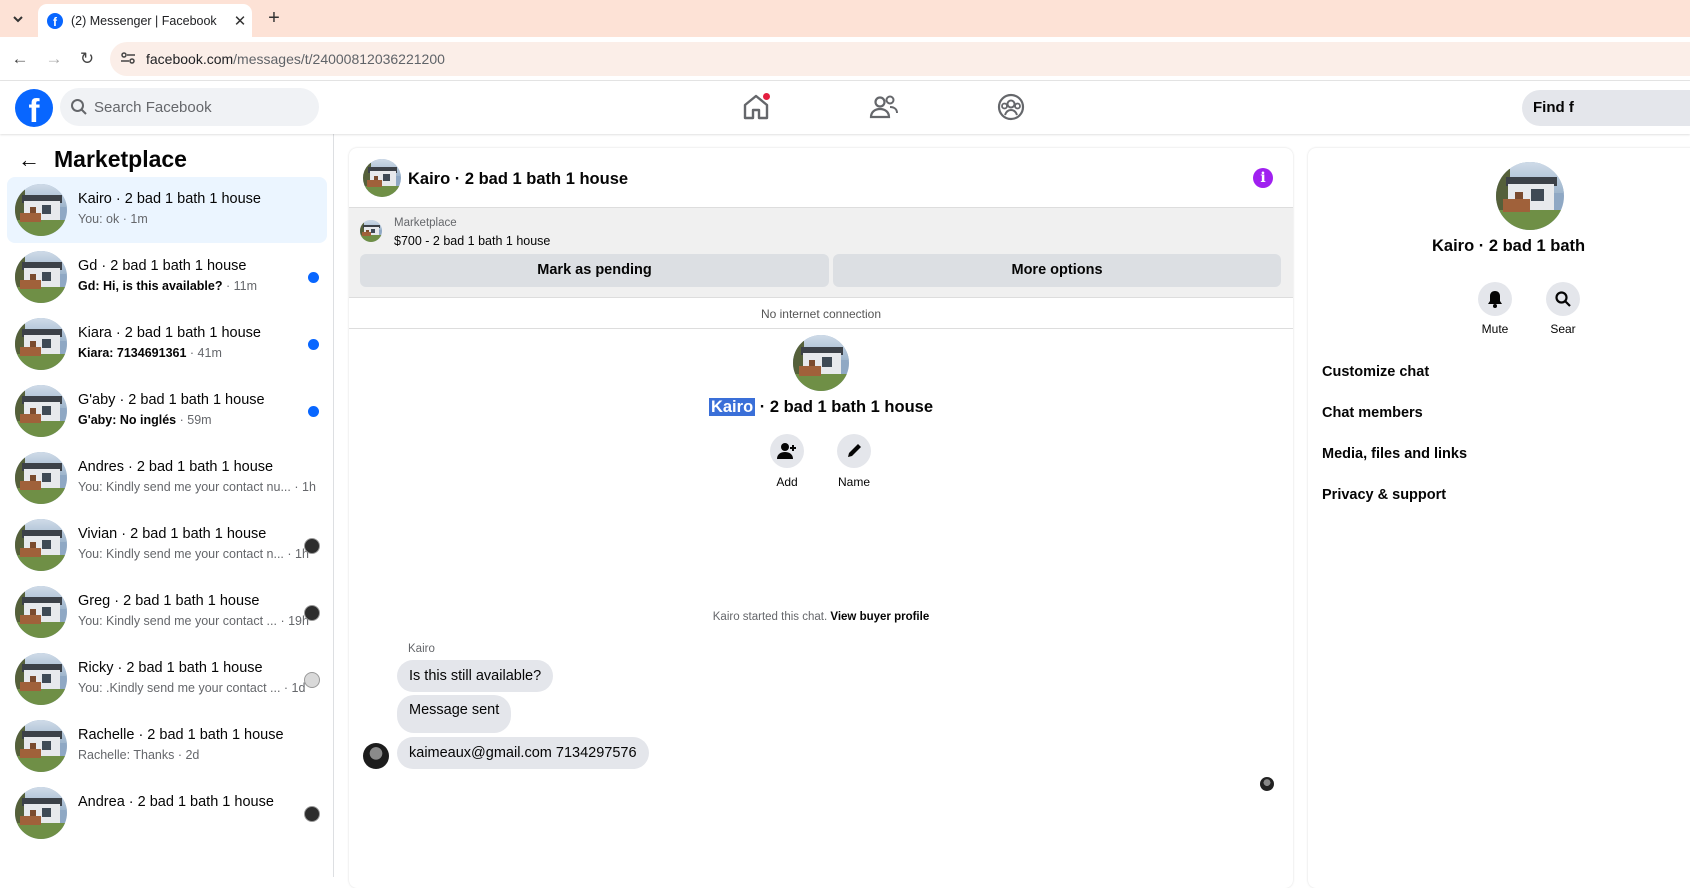 This screenshot has height=888, width=1690. I want to click on connection-status: No internet connection, so click(821, 314).